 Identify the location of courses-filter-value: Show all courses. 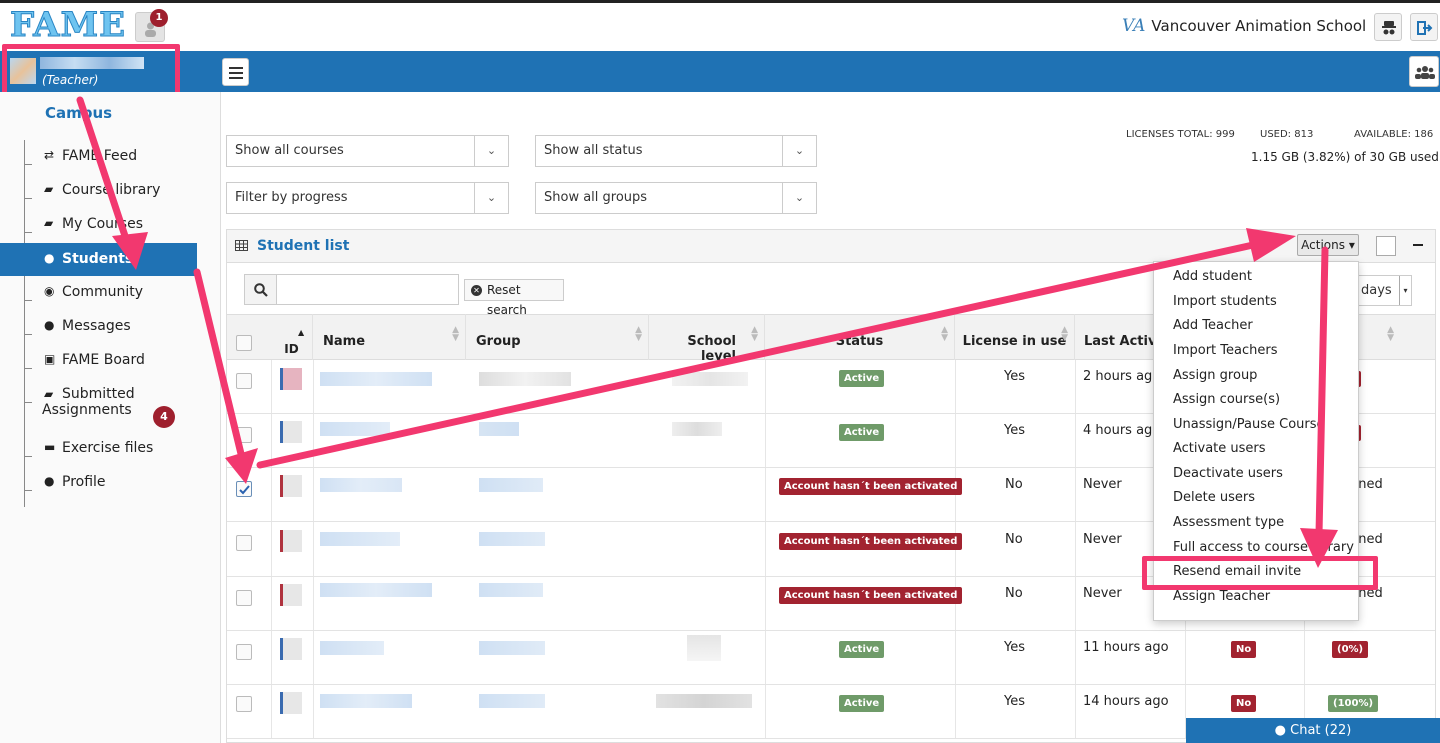
(289, 150).